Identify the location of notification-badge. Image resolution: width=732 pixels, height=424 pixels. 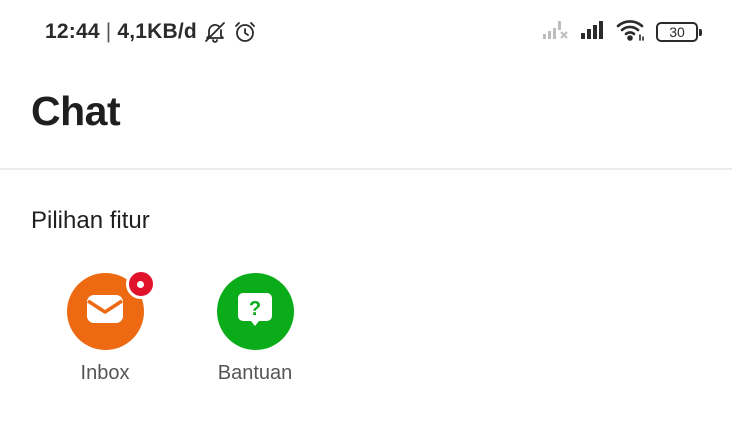
(140, 284).